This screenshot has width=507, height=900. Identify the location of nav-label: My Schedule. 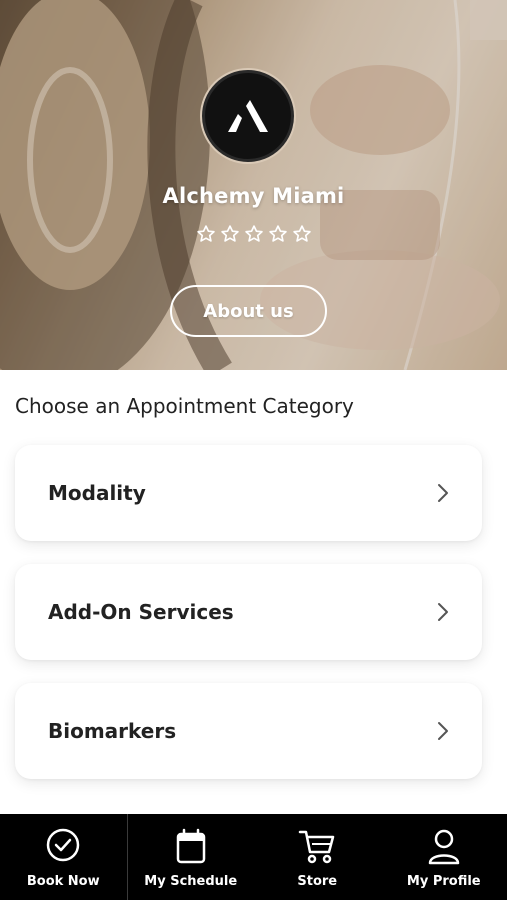
(191, 881).